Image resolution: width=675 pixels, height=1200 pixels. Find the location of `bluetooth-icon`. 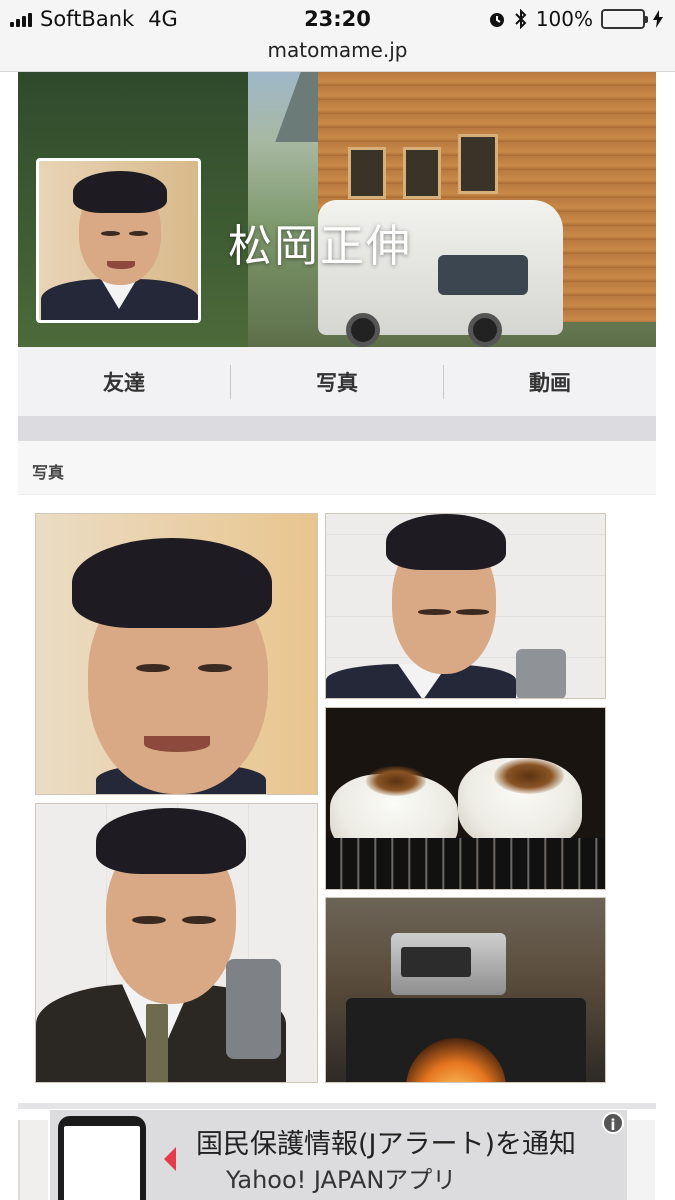

bluetooth-icon is located at coordinates (521, 19).